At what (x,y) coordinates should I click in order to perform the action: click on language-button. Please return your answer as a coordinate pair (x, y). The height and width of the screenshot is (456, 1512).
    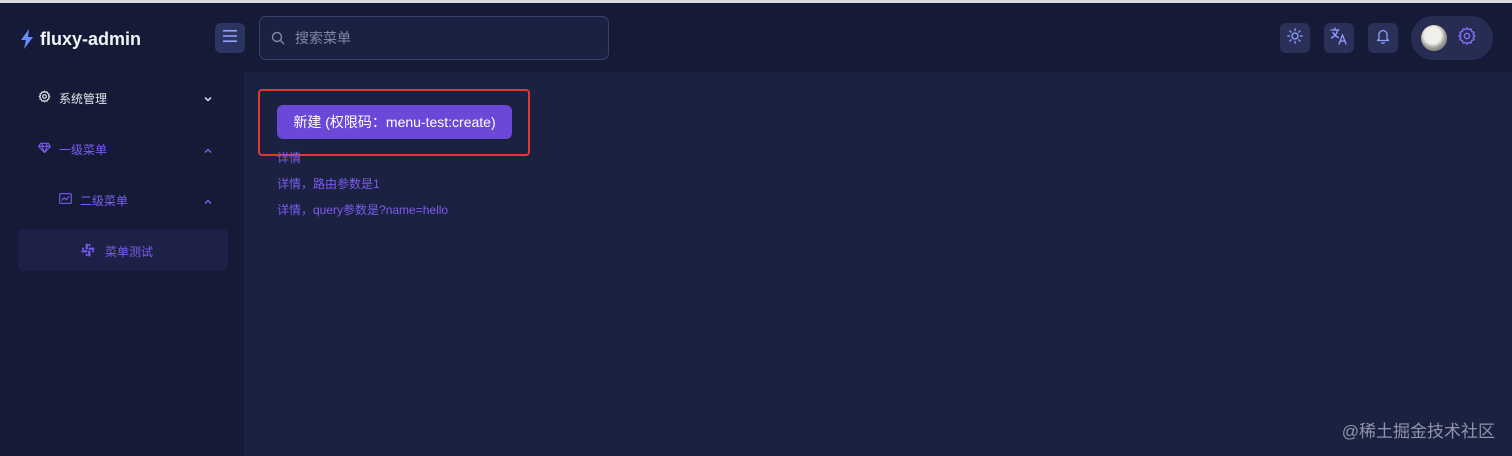
    Looking at the image, I should click on (1339, 38).